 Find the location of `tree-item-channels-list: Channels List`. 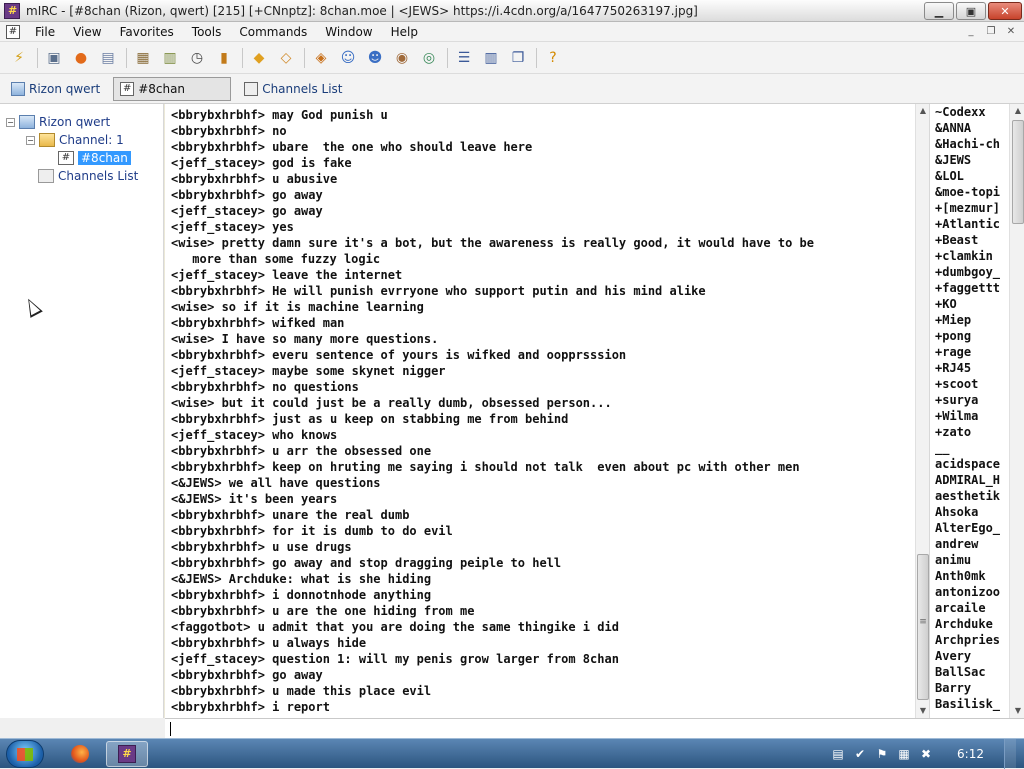

tree-item-channels-list: Channels List is located at coordinates (88, 176).